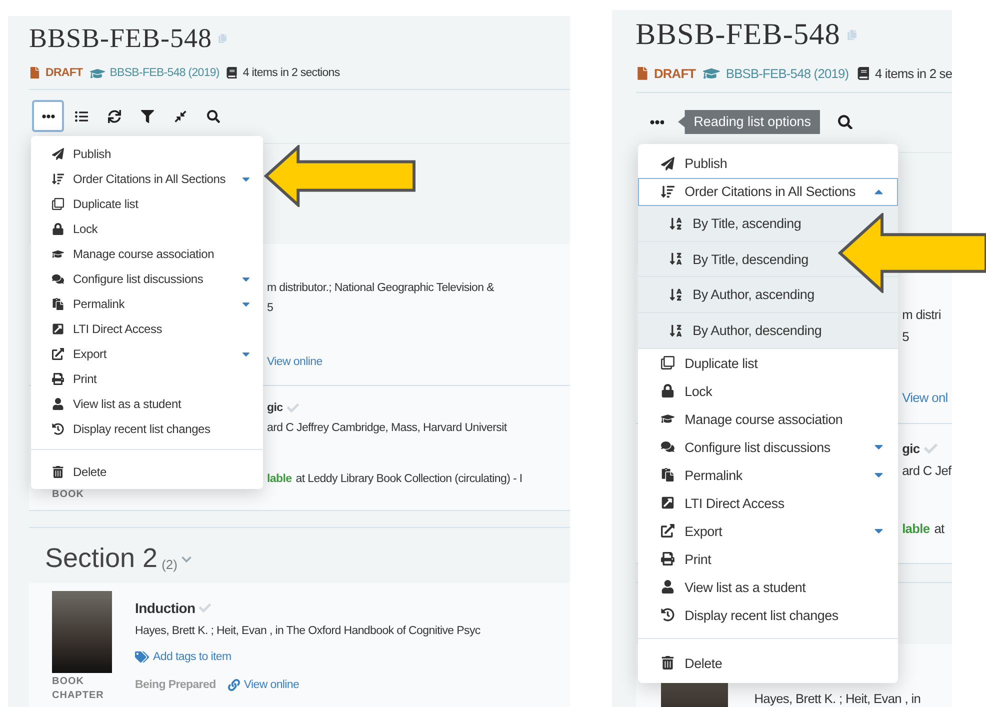 The height and width of the screenshot is (707, 986). What do you see at coordinates (768, 331) in the screenshot?
I see `submenu-item: By Author, descending` at bounding box center [768, 331].